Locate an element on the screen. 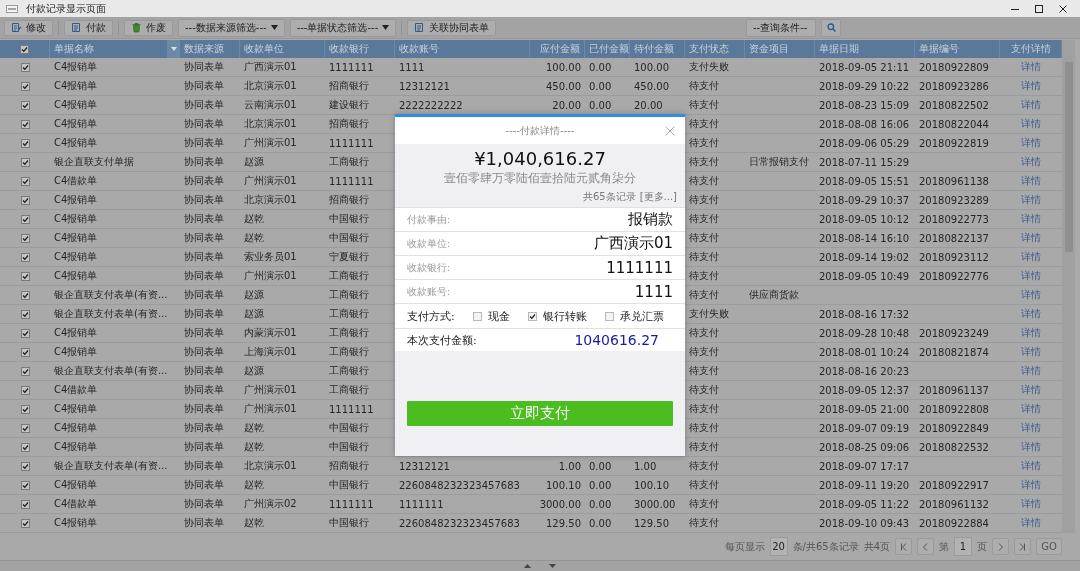 The width and height of the screenshot is (1080, 571). table-cell: 2018-09-11 19:20 is located at coordinates (864, 485).